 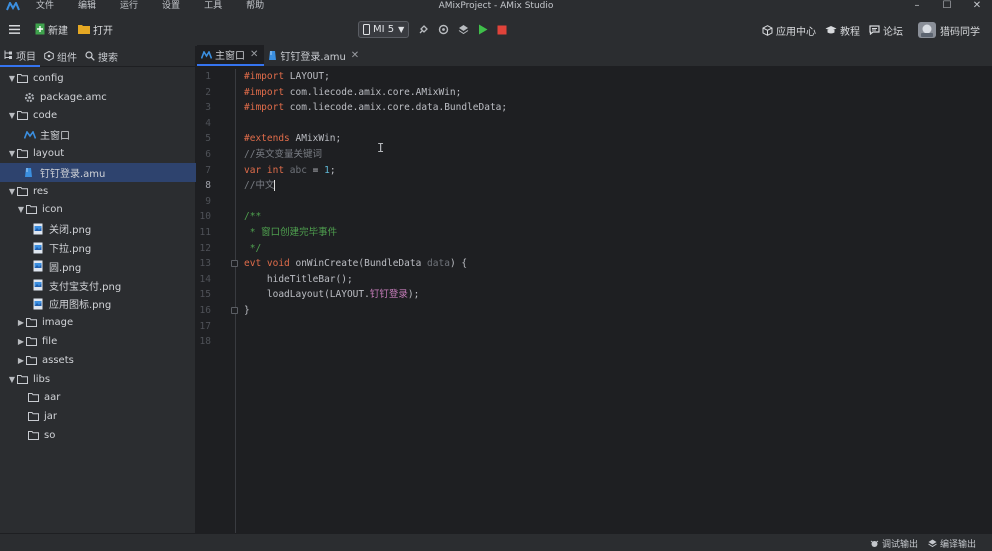 What do you see at coordinates (98, 416) in the screenshot?
I see `tree-node: jar` at bounding box center [98, 416].